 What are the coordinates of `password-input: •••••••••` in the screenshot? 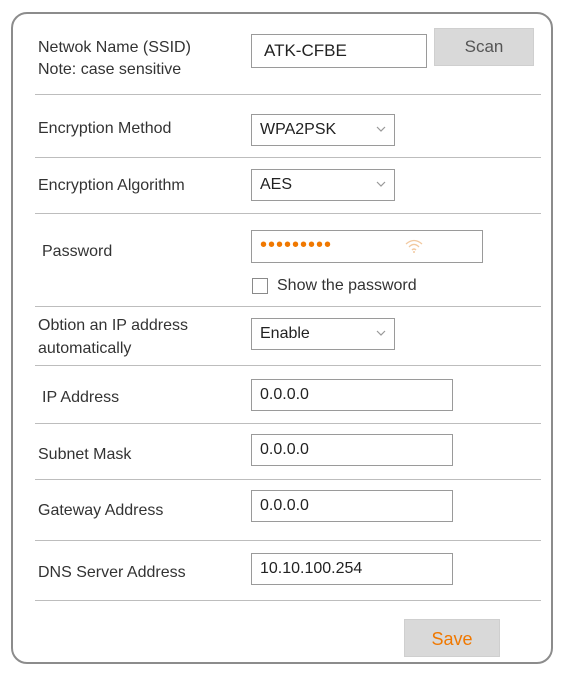 It's located at (367, 246).